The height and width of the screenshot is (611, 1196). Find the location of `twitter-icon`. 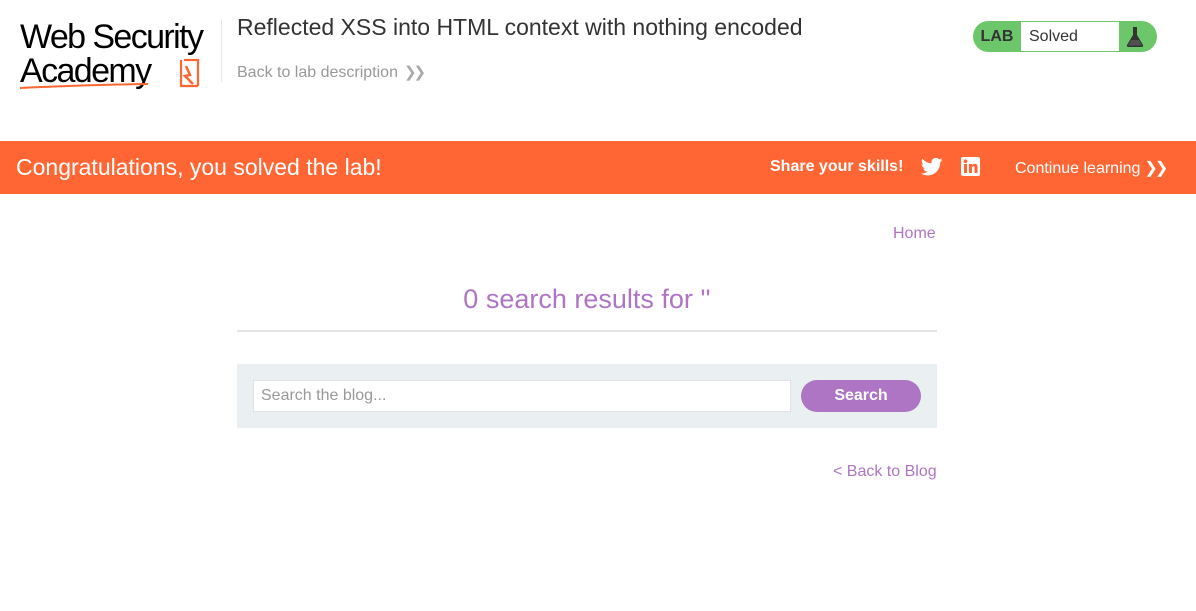

twitter-icon is located at coordinates (932, 167).